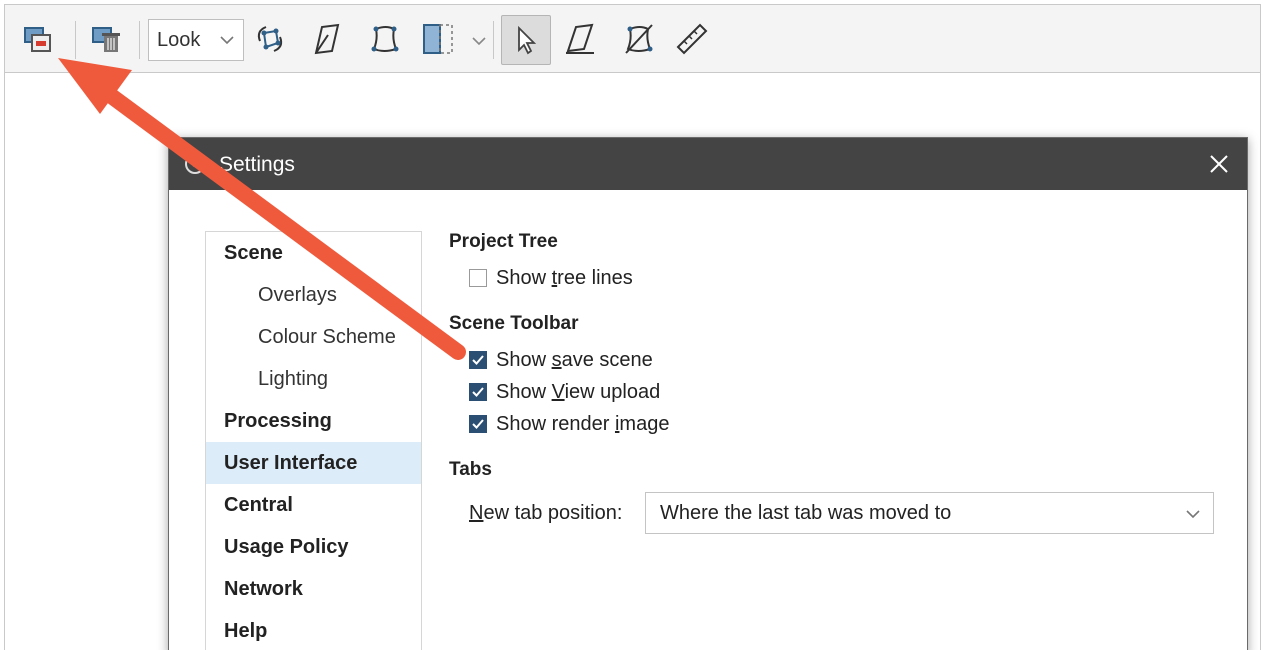 This screenshot has width=1263, height=650. Describe the element at coordinates (179, 39) in the screenshot. I see `look-select-value: Look` at that location.